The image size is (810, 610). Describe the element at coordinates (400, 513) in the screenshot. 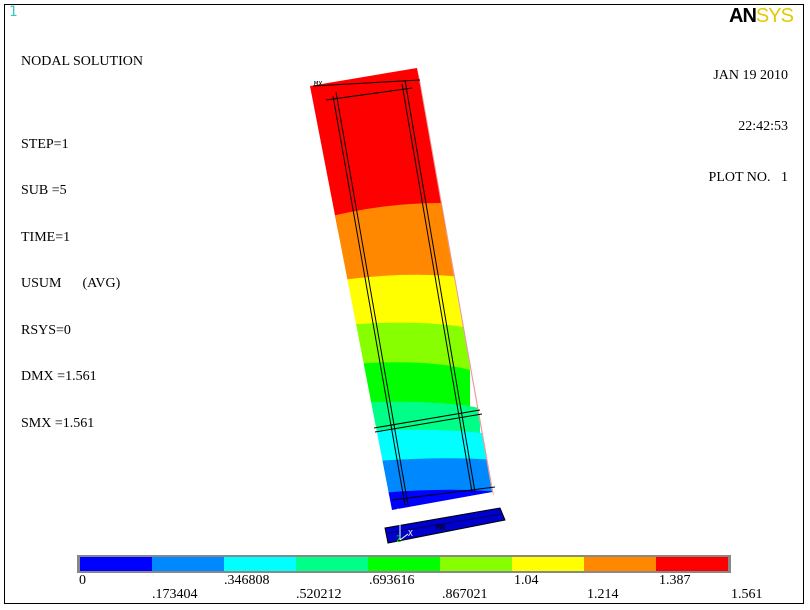

I see `triad-y-label: Y` at that location.